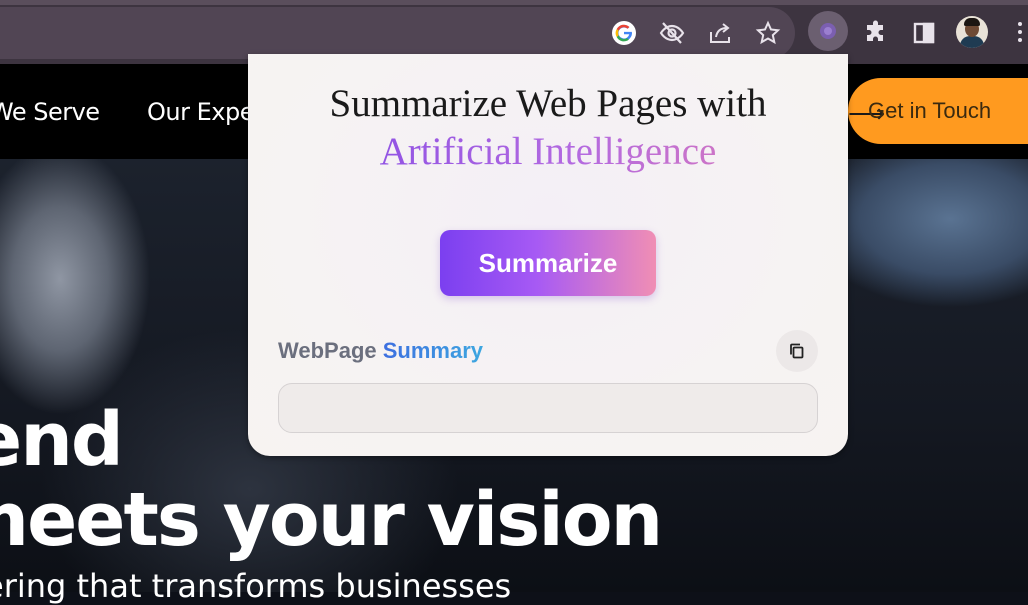 This screenshot has width=1028, height=605. I want to click on get-in-touch-button: ⟶ Get in Touch, so click(938, 111).